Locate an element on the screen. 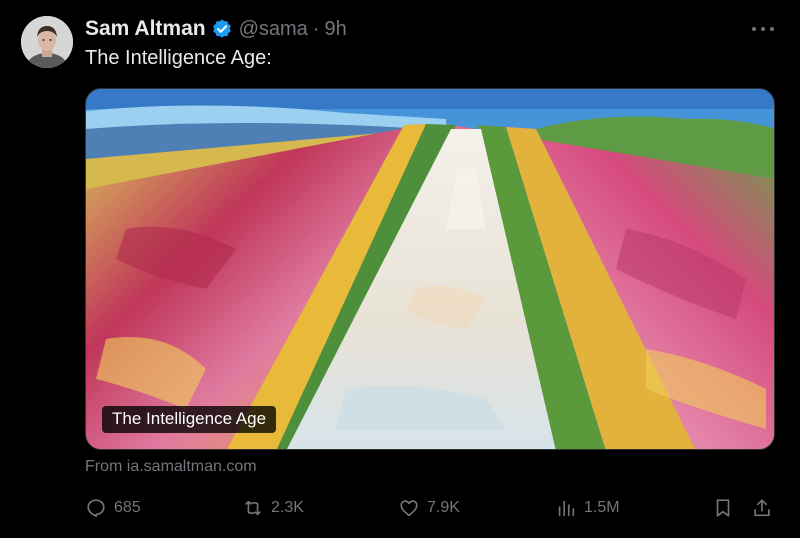 The width and height of the screenshot is (800, 538). action-bar: 685 2.3K 7.9K 1.5M is located at coordinates (431, 508).